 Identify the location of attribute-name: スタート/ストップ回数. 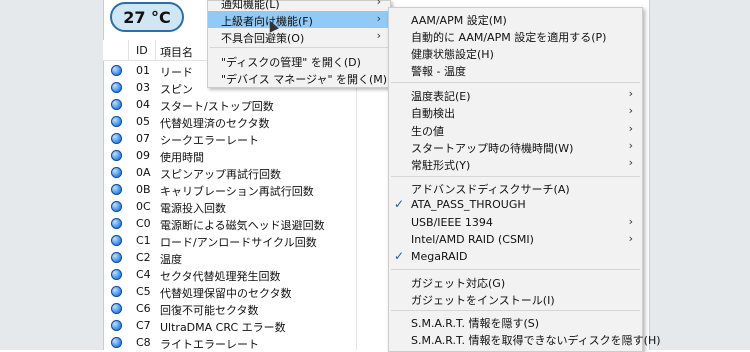
(217, 106).